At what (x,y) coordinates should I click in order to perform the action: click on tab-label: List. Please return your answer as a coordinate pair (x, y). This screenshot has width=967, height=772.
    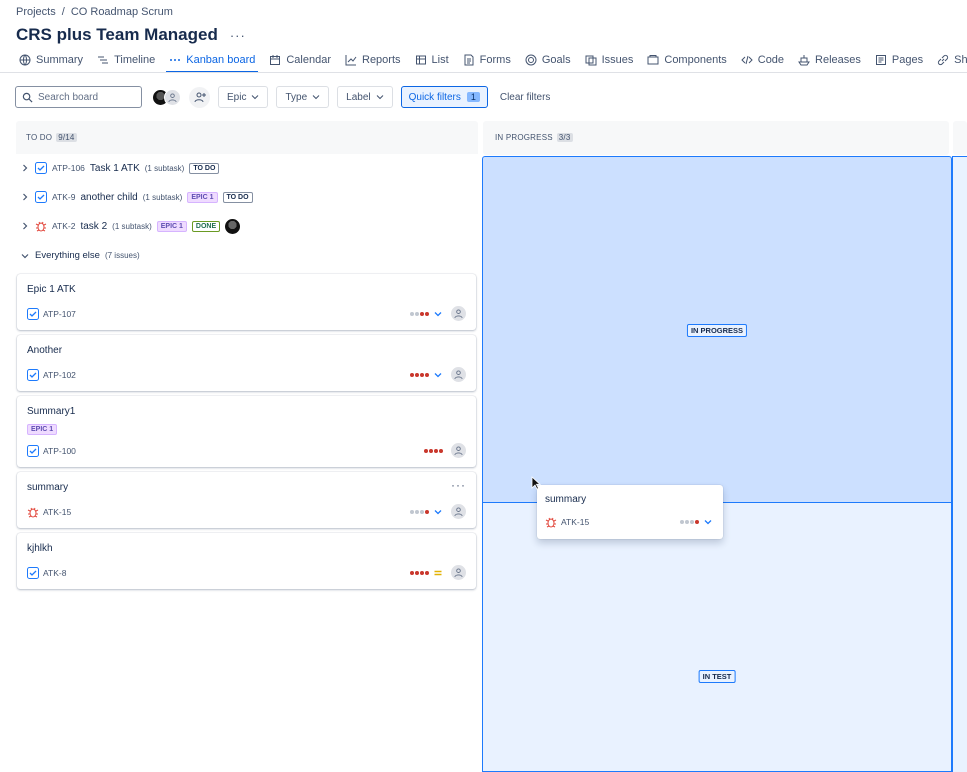
    Looking at the image, I should click on (440, 60).